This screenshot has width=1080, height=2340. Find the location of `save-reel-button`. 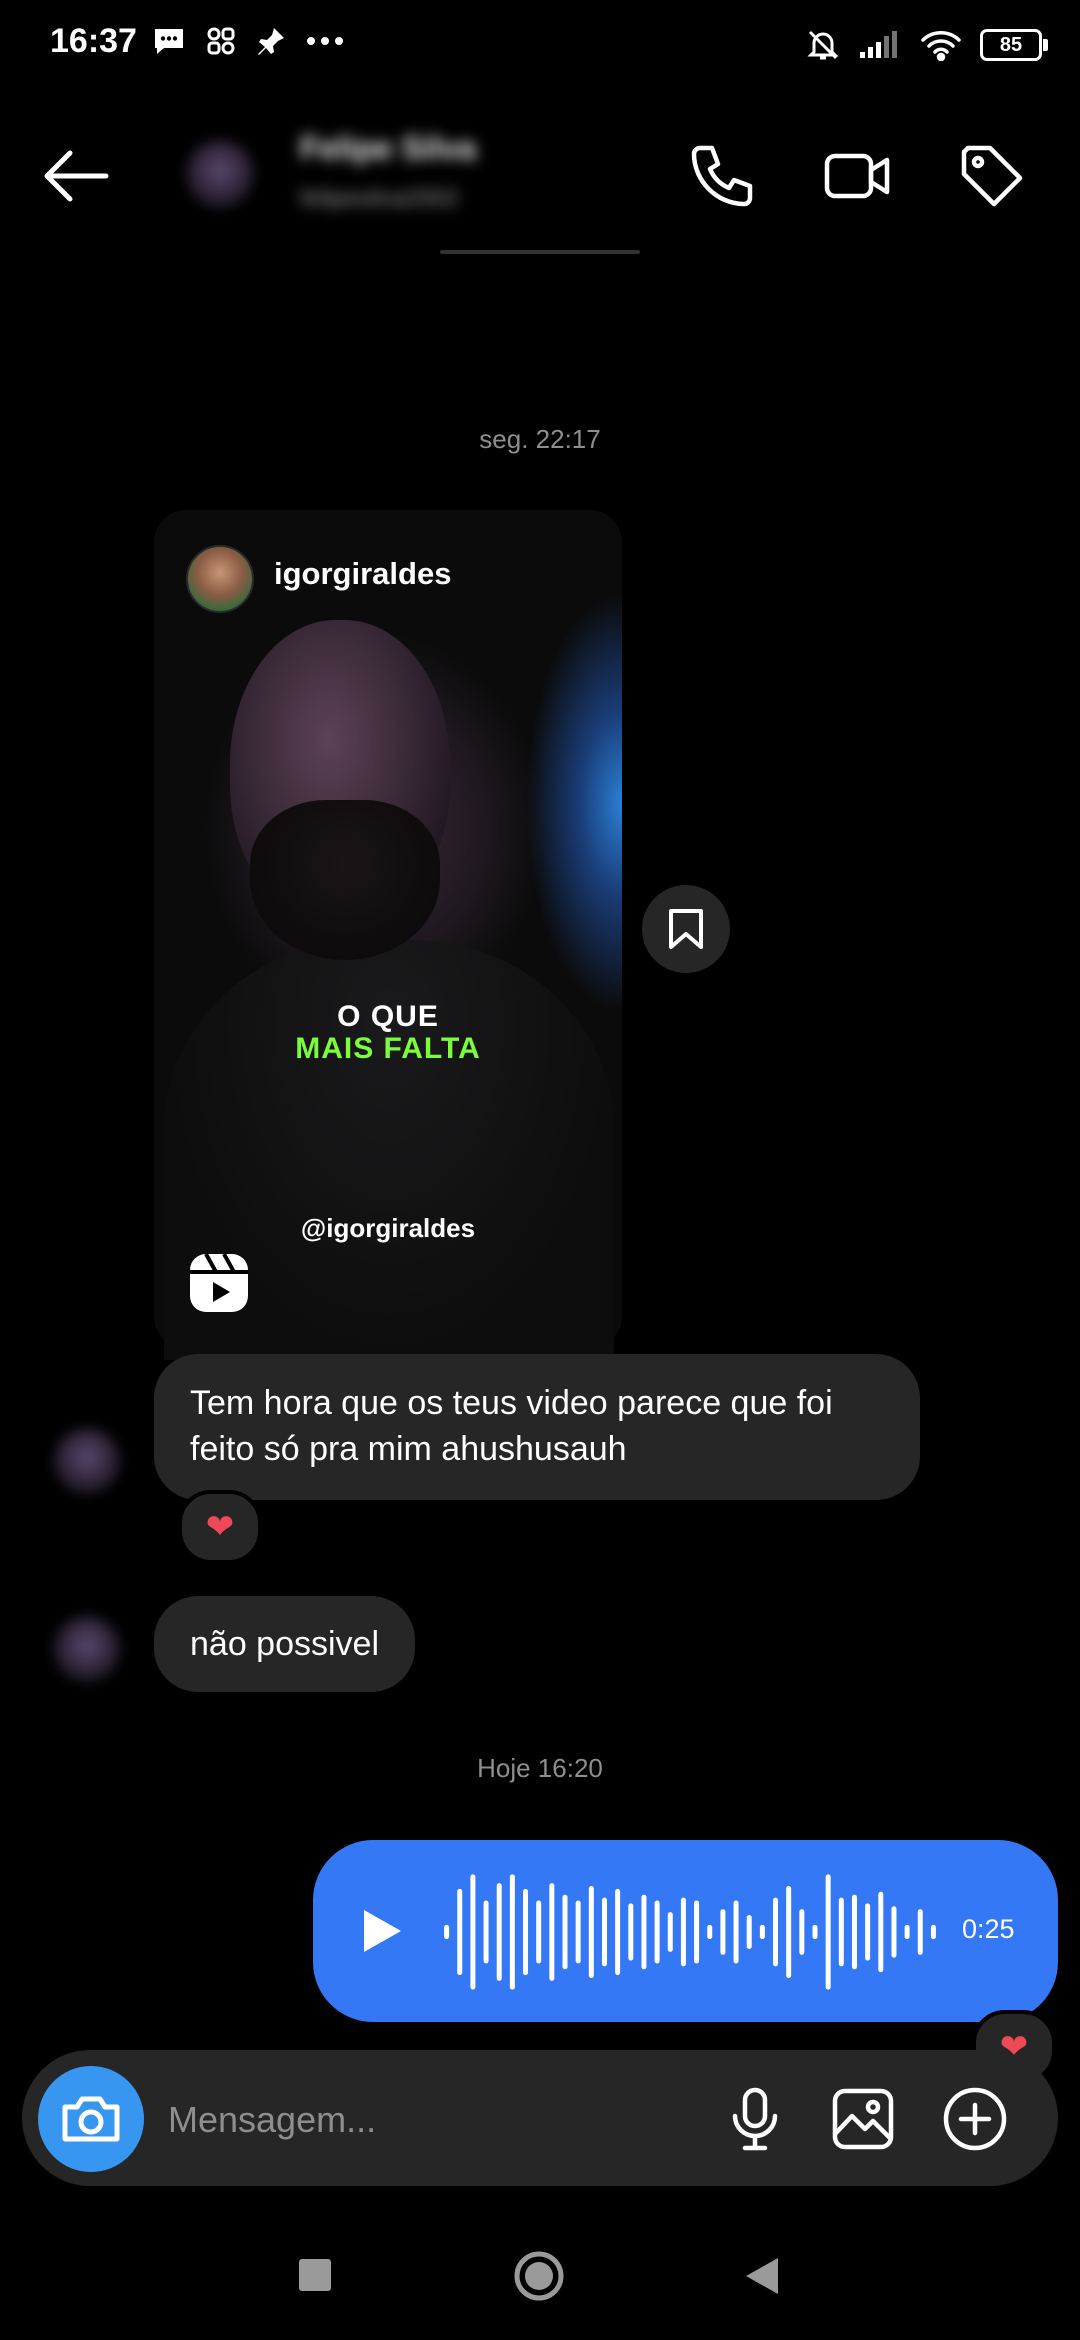

save-reel-button is located at coordinates (686, 929).